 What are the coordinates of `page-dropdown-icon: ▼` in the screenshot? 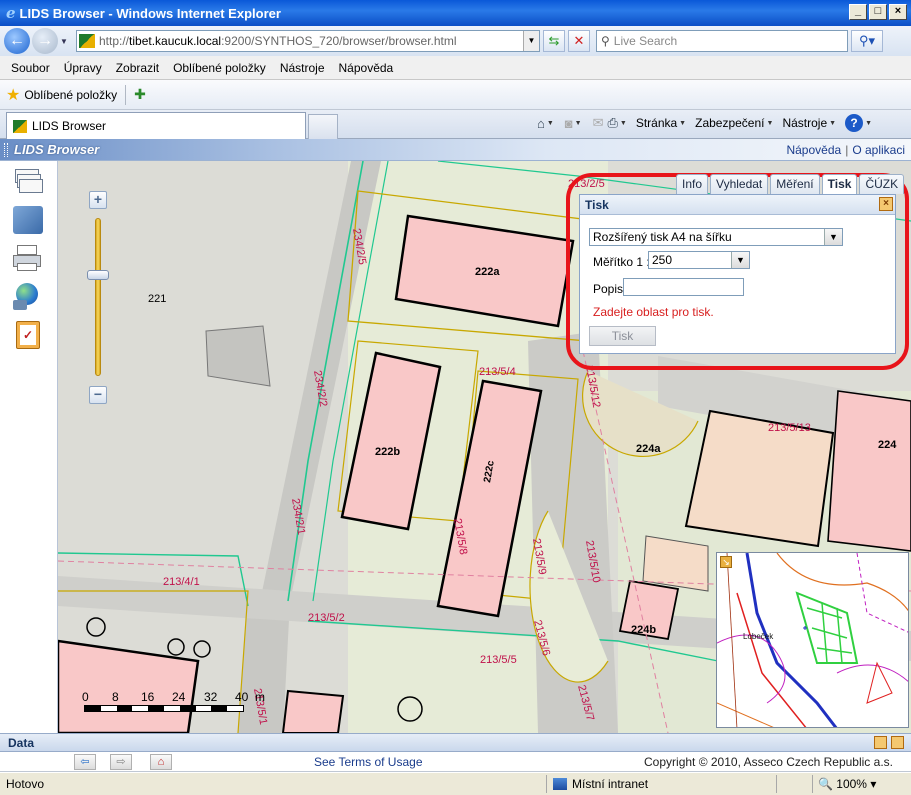 It's located at (682, 123).